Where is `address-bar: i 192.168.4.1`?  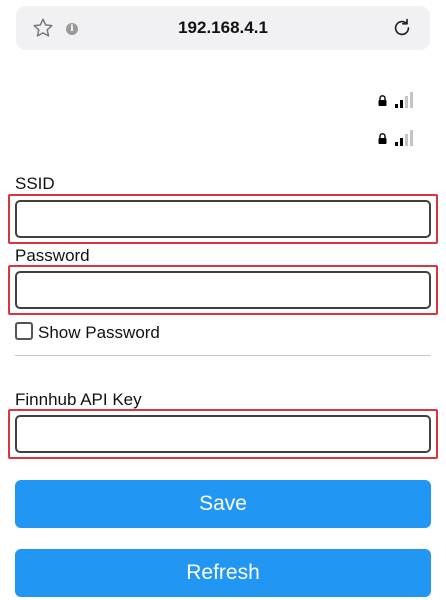
address-bar: i 192.168.4.1 is located at coordinates (223, 28).